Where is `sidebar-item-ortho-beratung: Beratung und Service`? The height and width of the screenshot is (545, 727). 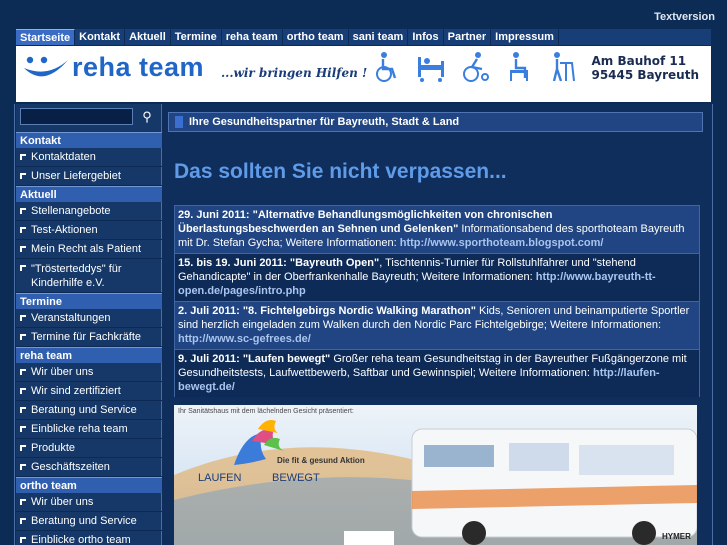
sidebar-item-ortho-beratung: Beratung und Service is located at coordinates (89, 521).